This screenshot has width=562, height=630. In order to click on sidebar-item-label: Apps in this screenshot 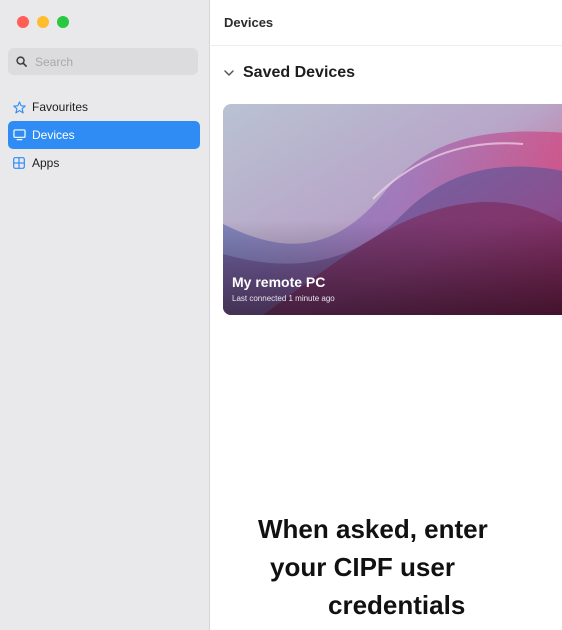, I will do `click(46, 163)`.